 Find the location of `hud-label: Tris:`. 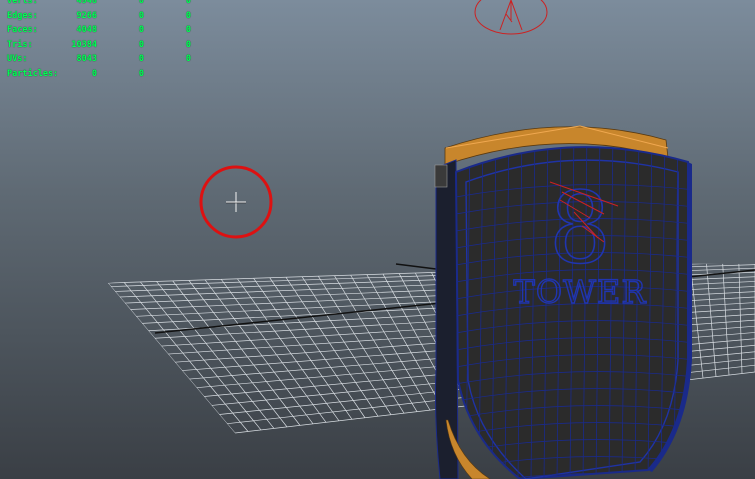

hud-label: Tris: is located at coordinates (20, 44).